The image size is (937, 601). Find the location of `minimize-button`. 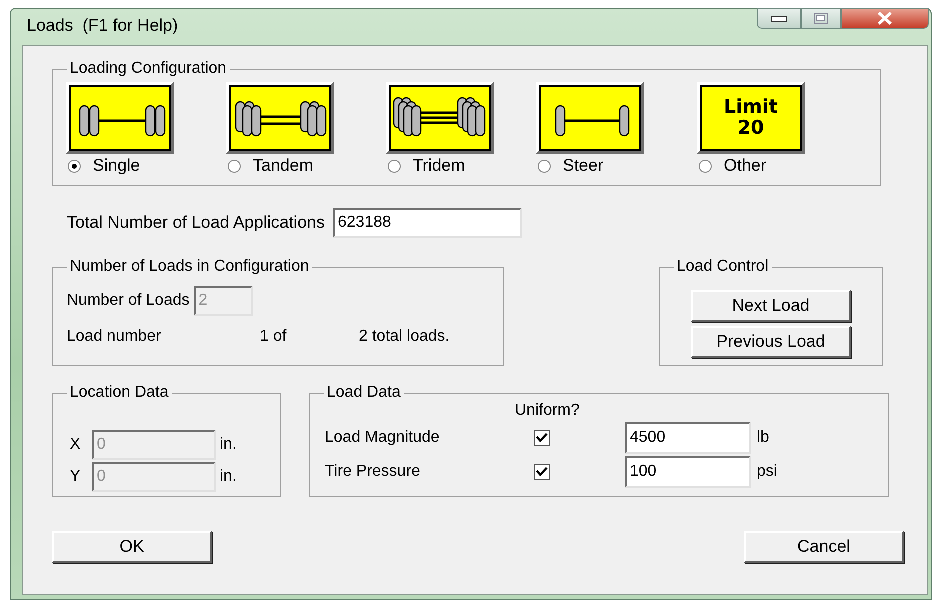

minimize-button is located at coordinates (779, 18).